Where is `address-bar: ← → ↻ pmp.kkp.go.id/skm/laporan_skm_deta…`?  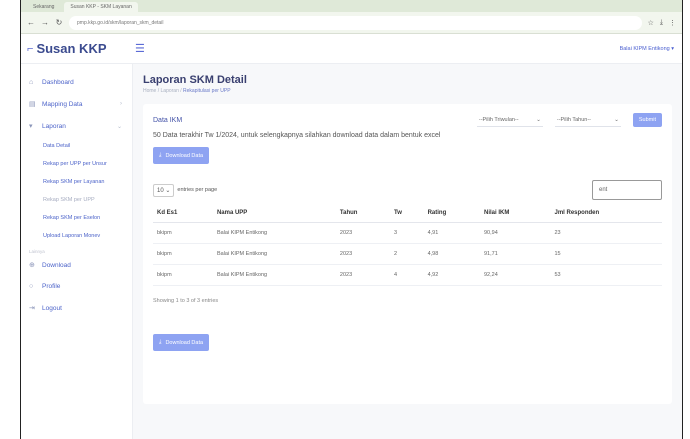 address-bar: ← → ↻ pmp.kkp.go.id/skm/laporan_skm_deta… is located at coordinates (351, 23).